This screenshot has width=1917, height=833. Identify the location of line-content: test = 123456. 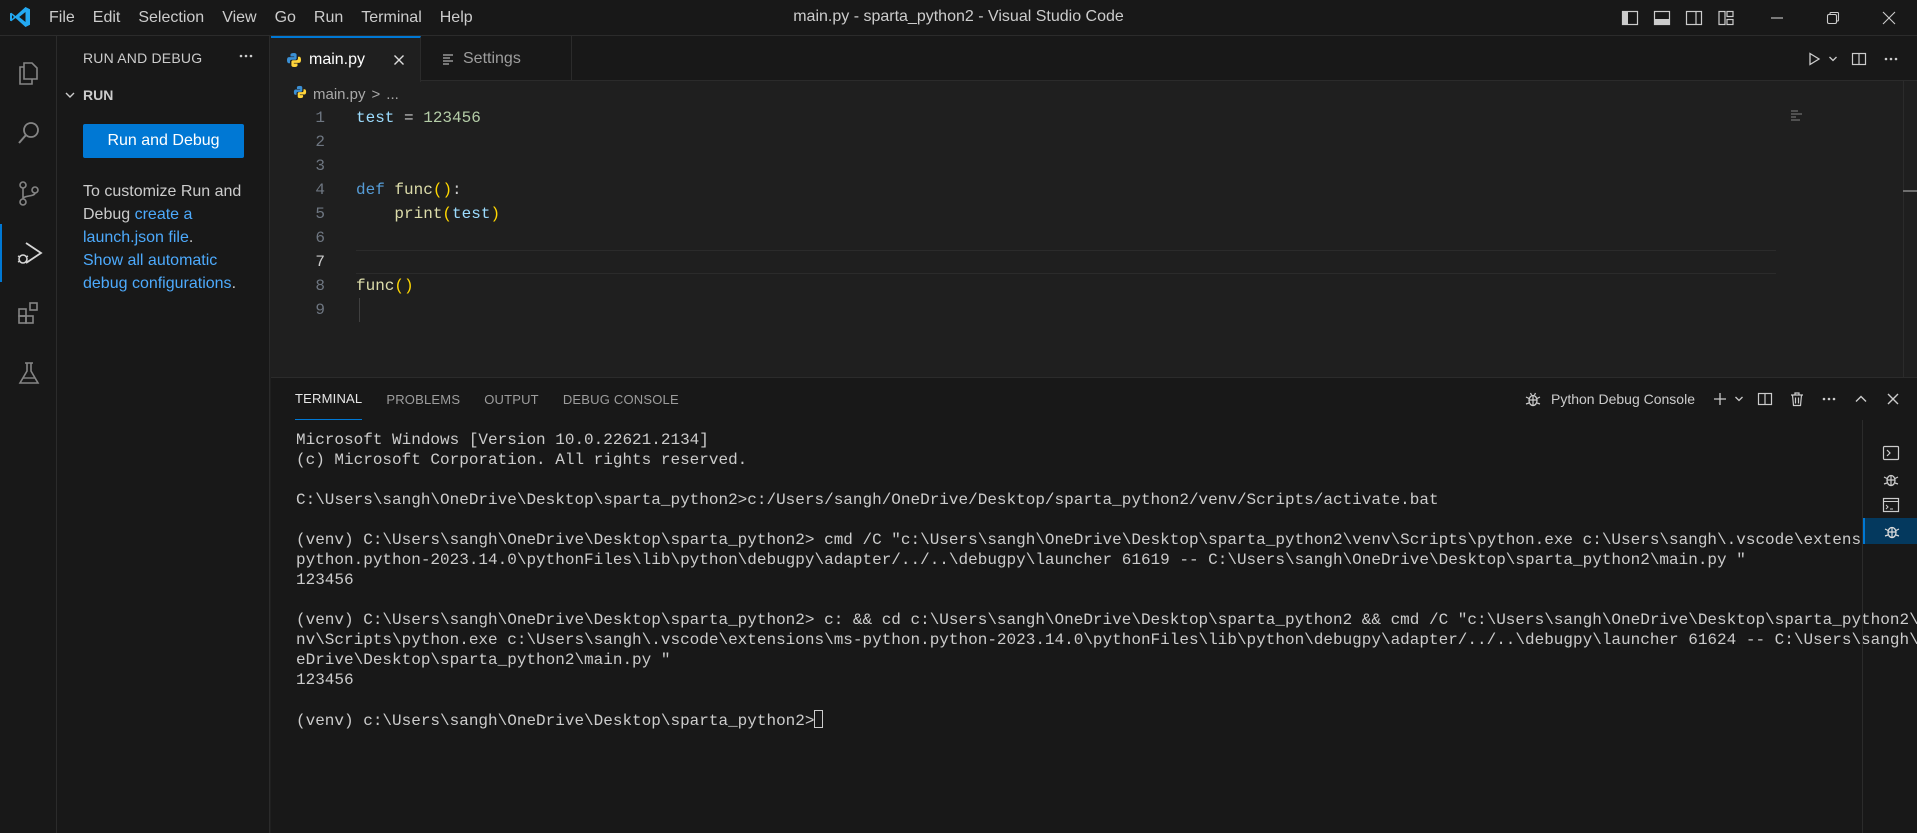
(418, 118).